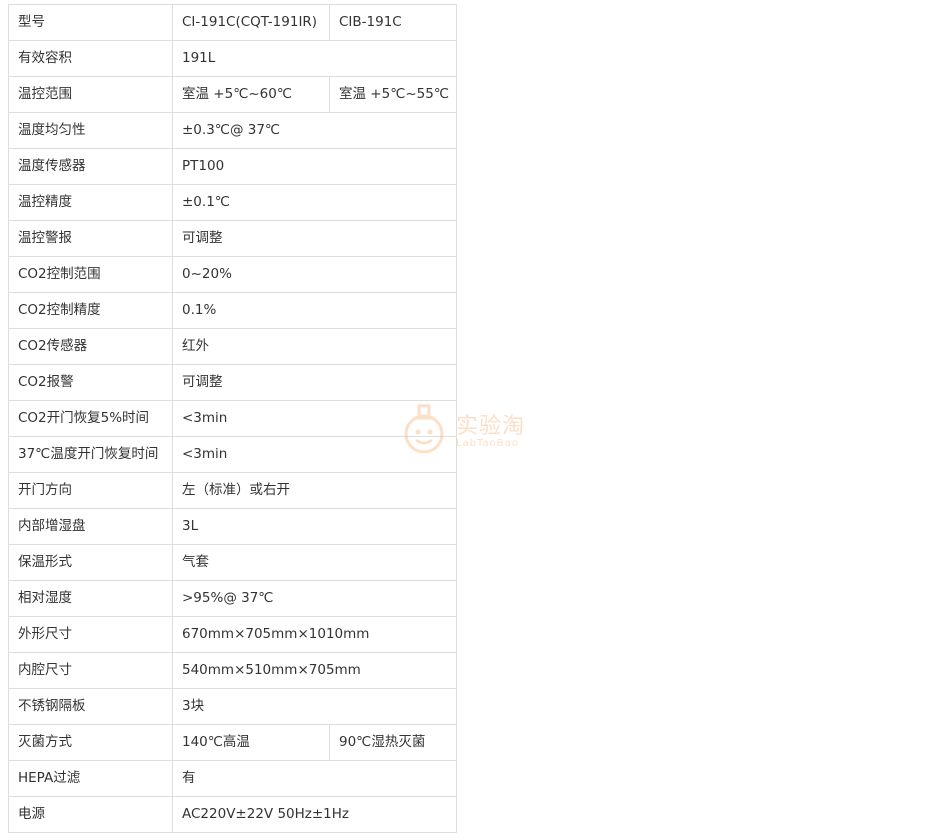 The height and width of the screenshot is (838, 925). What do you see at coordinates (90, 814) in the screenshot?
I see `row-label: 电源` at bounding box center [90, 814].